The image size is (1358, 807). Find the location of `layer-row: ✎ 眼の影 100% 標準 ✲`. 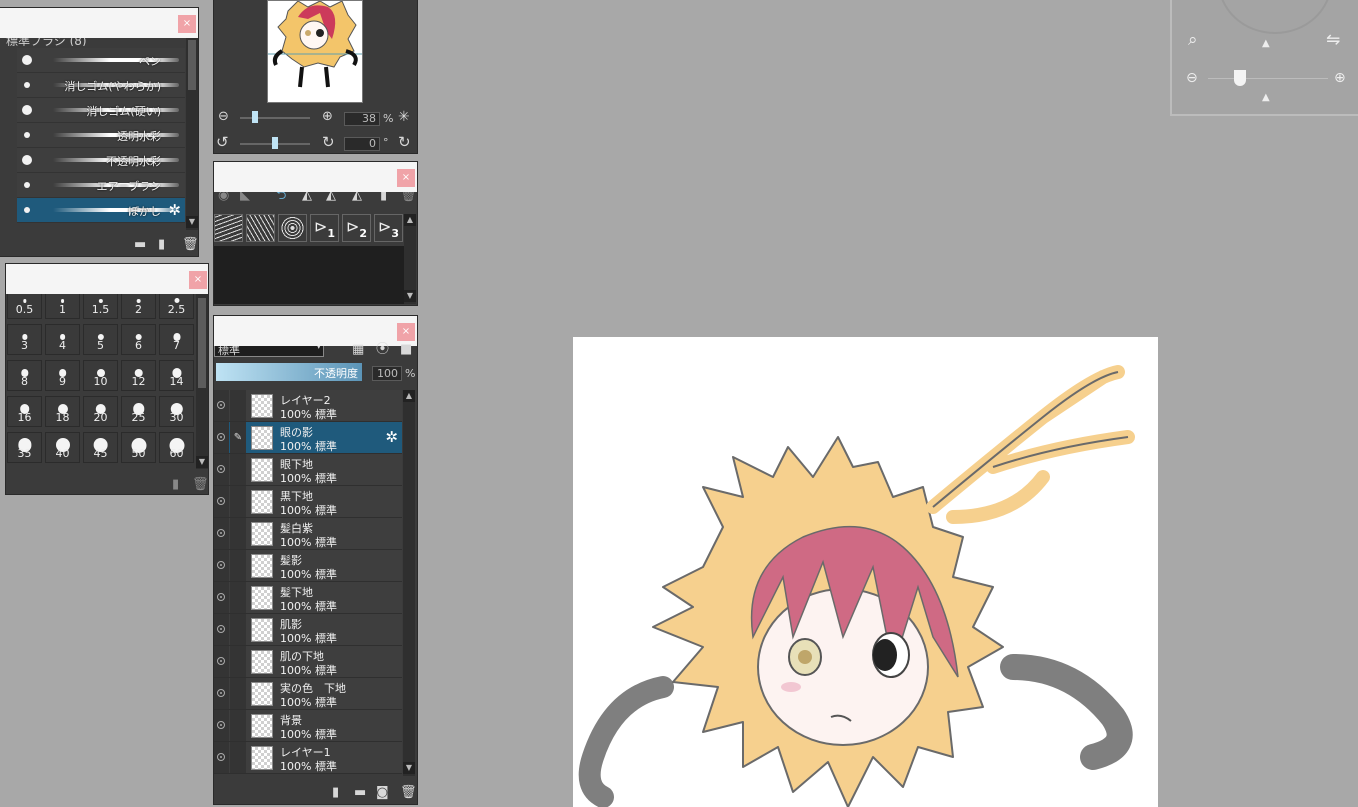

layer-row: ✎ 眼の影 100% 標準 ✲ is located at coordinates (308, 438).